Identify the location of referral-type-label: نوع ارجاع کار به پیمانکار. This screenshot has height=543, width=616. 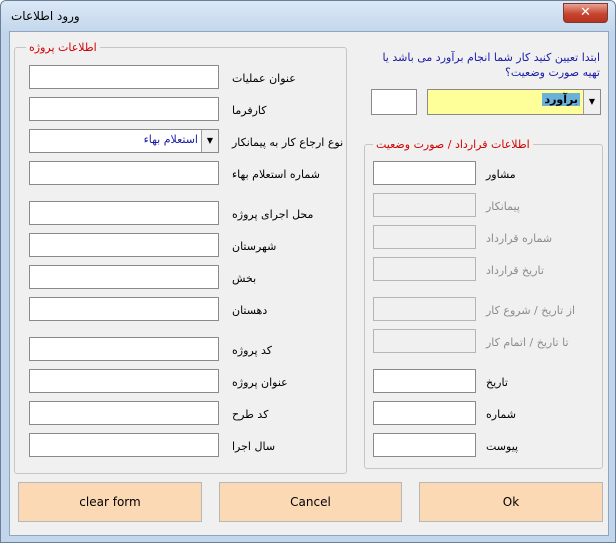
(288, 142).